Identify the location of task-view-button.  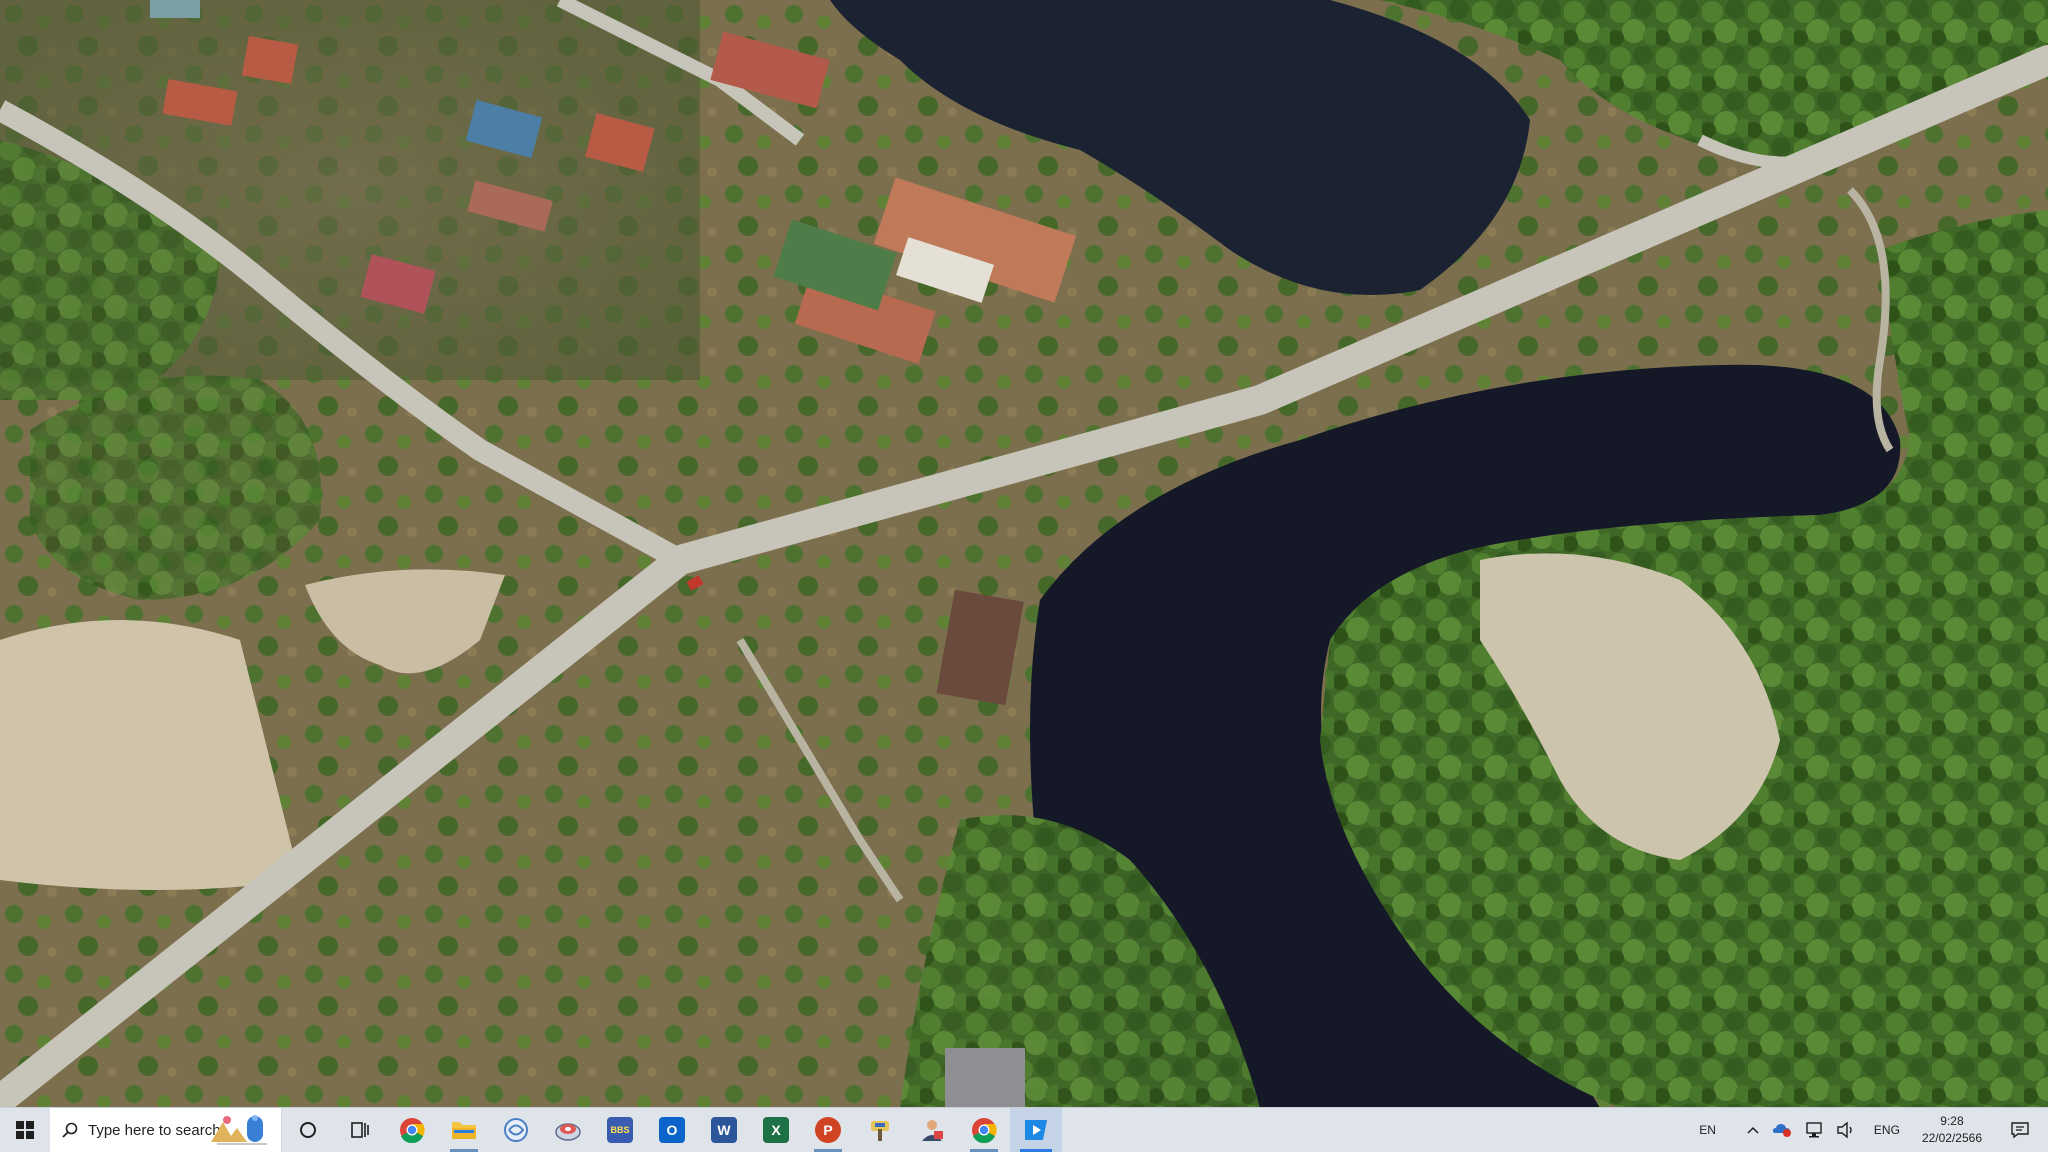
(360, 1130).